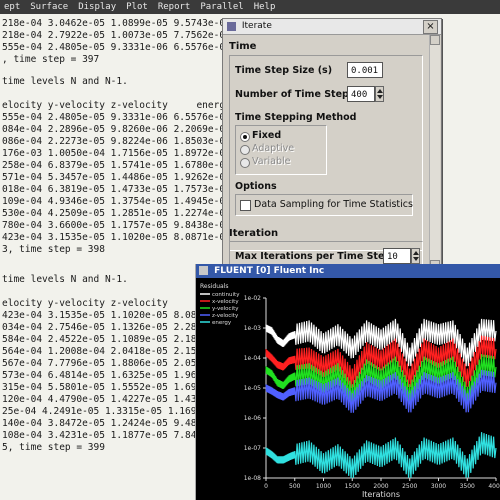 Image resolution: width=500 pixels, height=500 pixels. What do you see at coordinates (116, 225) in the screenshot?
I see `console-line: 780e-04 3.6600e-05 1.1757e-05 9.8438e-08` at bounding box center [116, 225].